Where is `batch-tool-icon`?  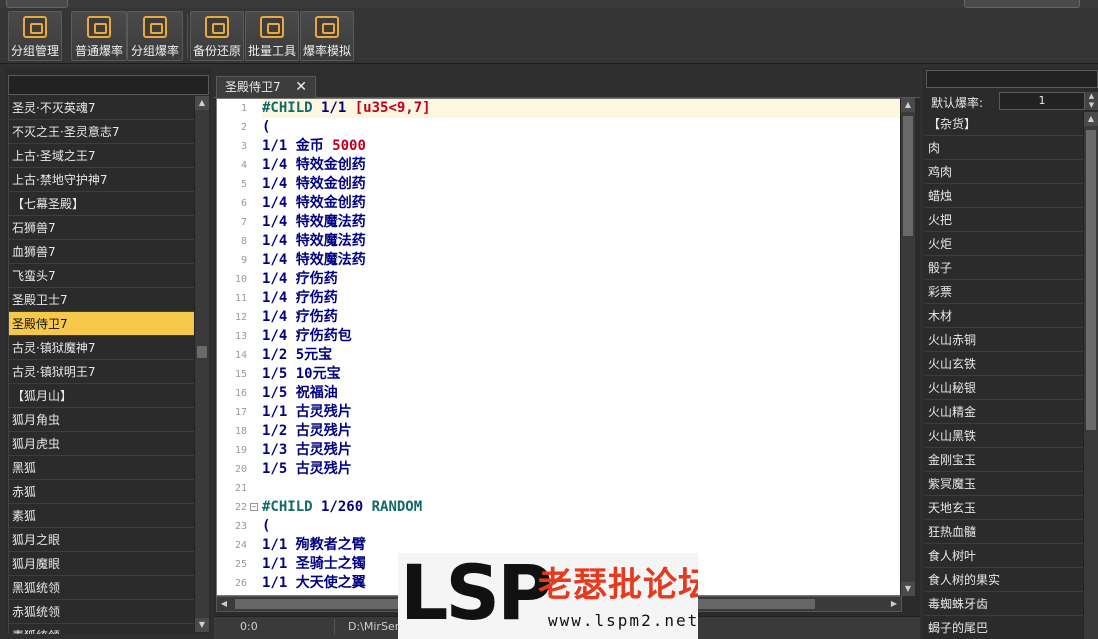
batch-tool-icon is located at coordinates (272, 27).